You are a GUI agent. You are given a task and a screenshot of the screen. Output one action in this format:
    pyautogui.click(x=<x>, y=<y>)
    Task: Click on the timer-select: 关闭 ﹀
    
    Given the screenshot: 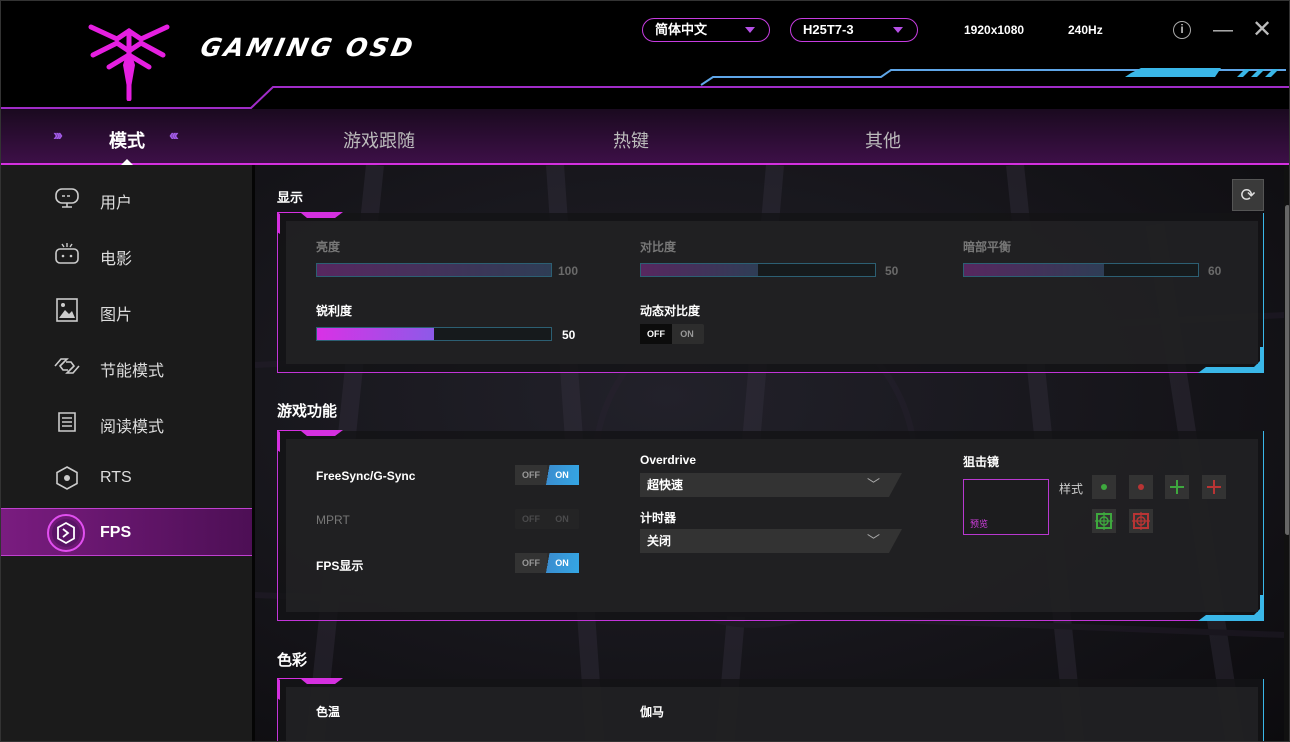 What is the action you would take?
    pyautogui.click(x=771, y=541)
    